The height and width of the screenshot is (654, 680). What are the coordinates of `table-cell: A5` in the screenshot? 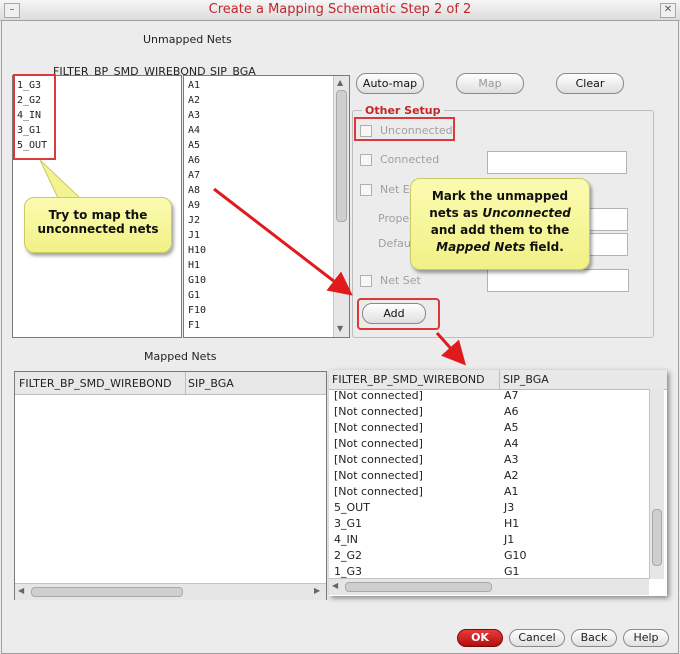 It's located at (511, 428).